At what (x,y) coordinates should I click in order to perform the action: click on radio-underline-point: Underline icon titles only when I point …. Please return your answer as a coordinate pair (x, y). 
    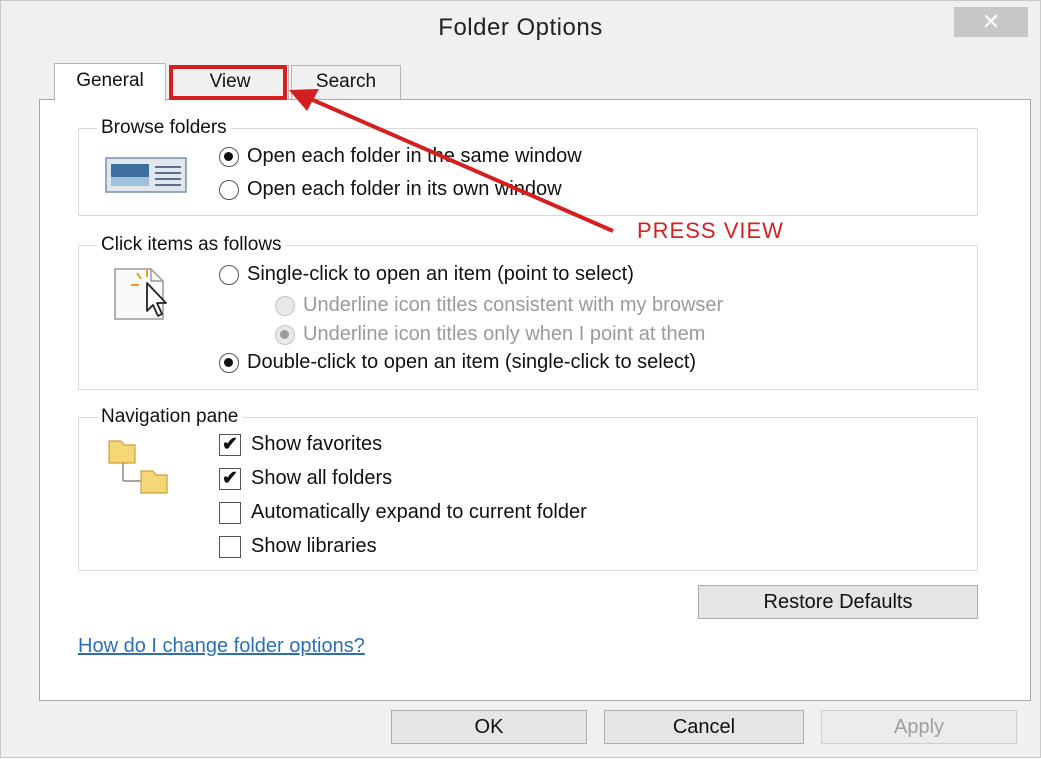
    Looking at the image, I should click on (490, 334).